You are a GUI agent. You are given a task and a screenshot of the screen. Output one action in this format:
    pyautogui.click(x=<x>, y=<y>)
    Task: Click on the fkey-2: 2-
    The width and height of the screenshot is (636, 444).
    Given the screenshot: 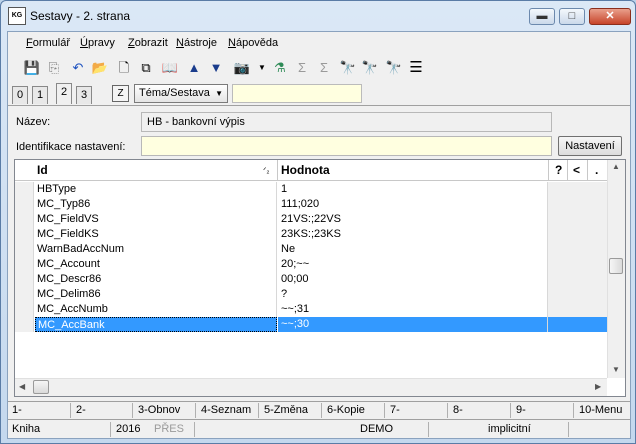 What is the action you would take?
    pyautogui.click(x=81, y=410)
    